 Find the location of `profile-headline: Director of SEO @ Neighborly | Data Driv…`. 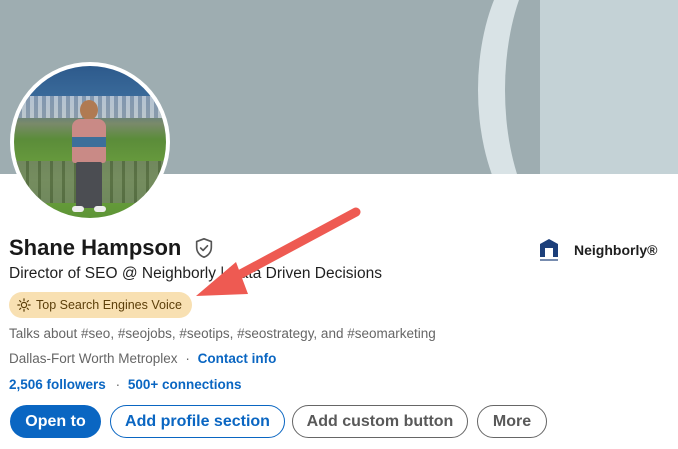

profile-headline: Director of SEO @ Neighborly | Data Driv… is located at coordinates (195, 273).